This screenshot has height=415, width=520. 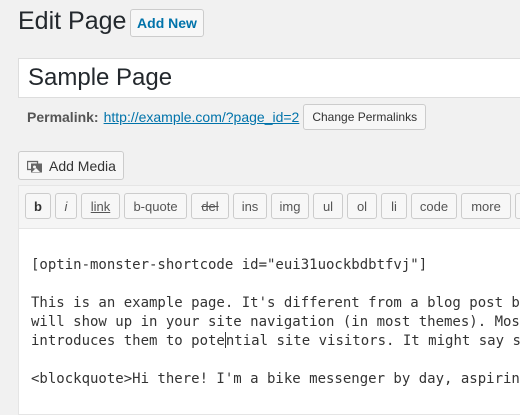 I want to click on del-button: del, so click(x=210, y=206).